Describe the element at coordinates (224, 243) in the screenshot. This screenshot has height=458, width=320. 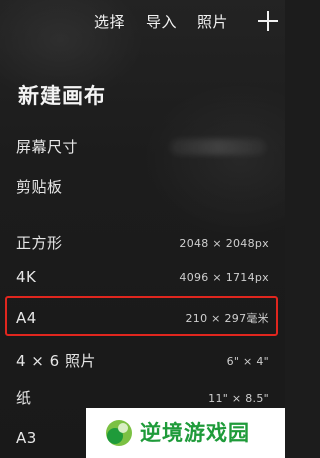
I see `preset-size: 2048 × 2048px` at that location.